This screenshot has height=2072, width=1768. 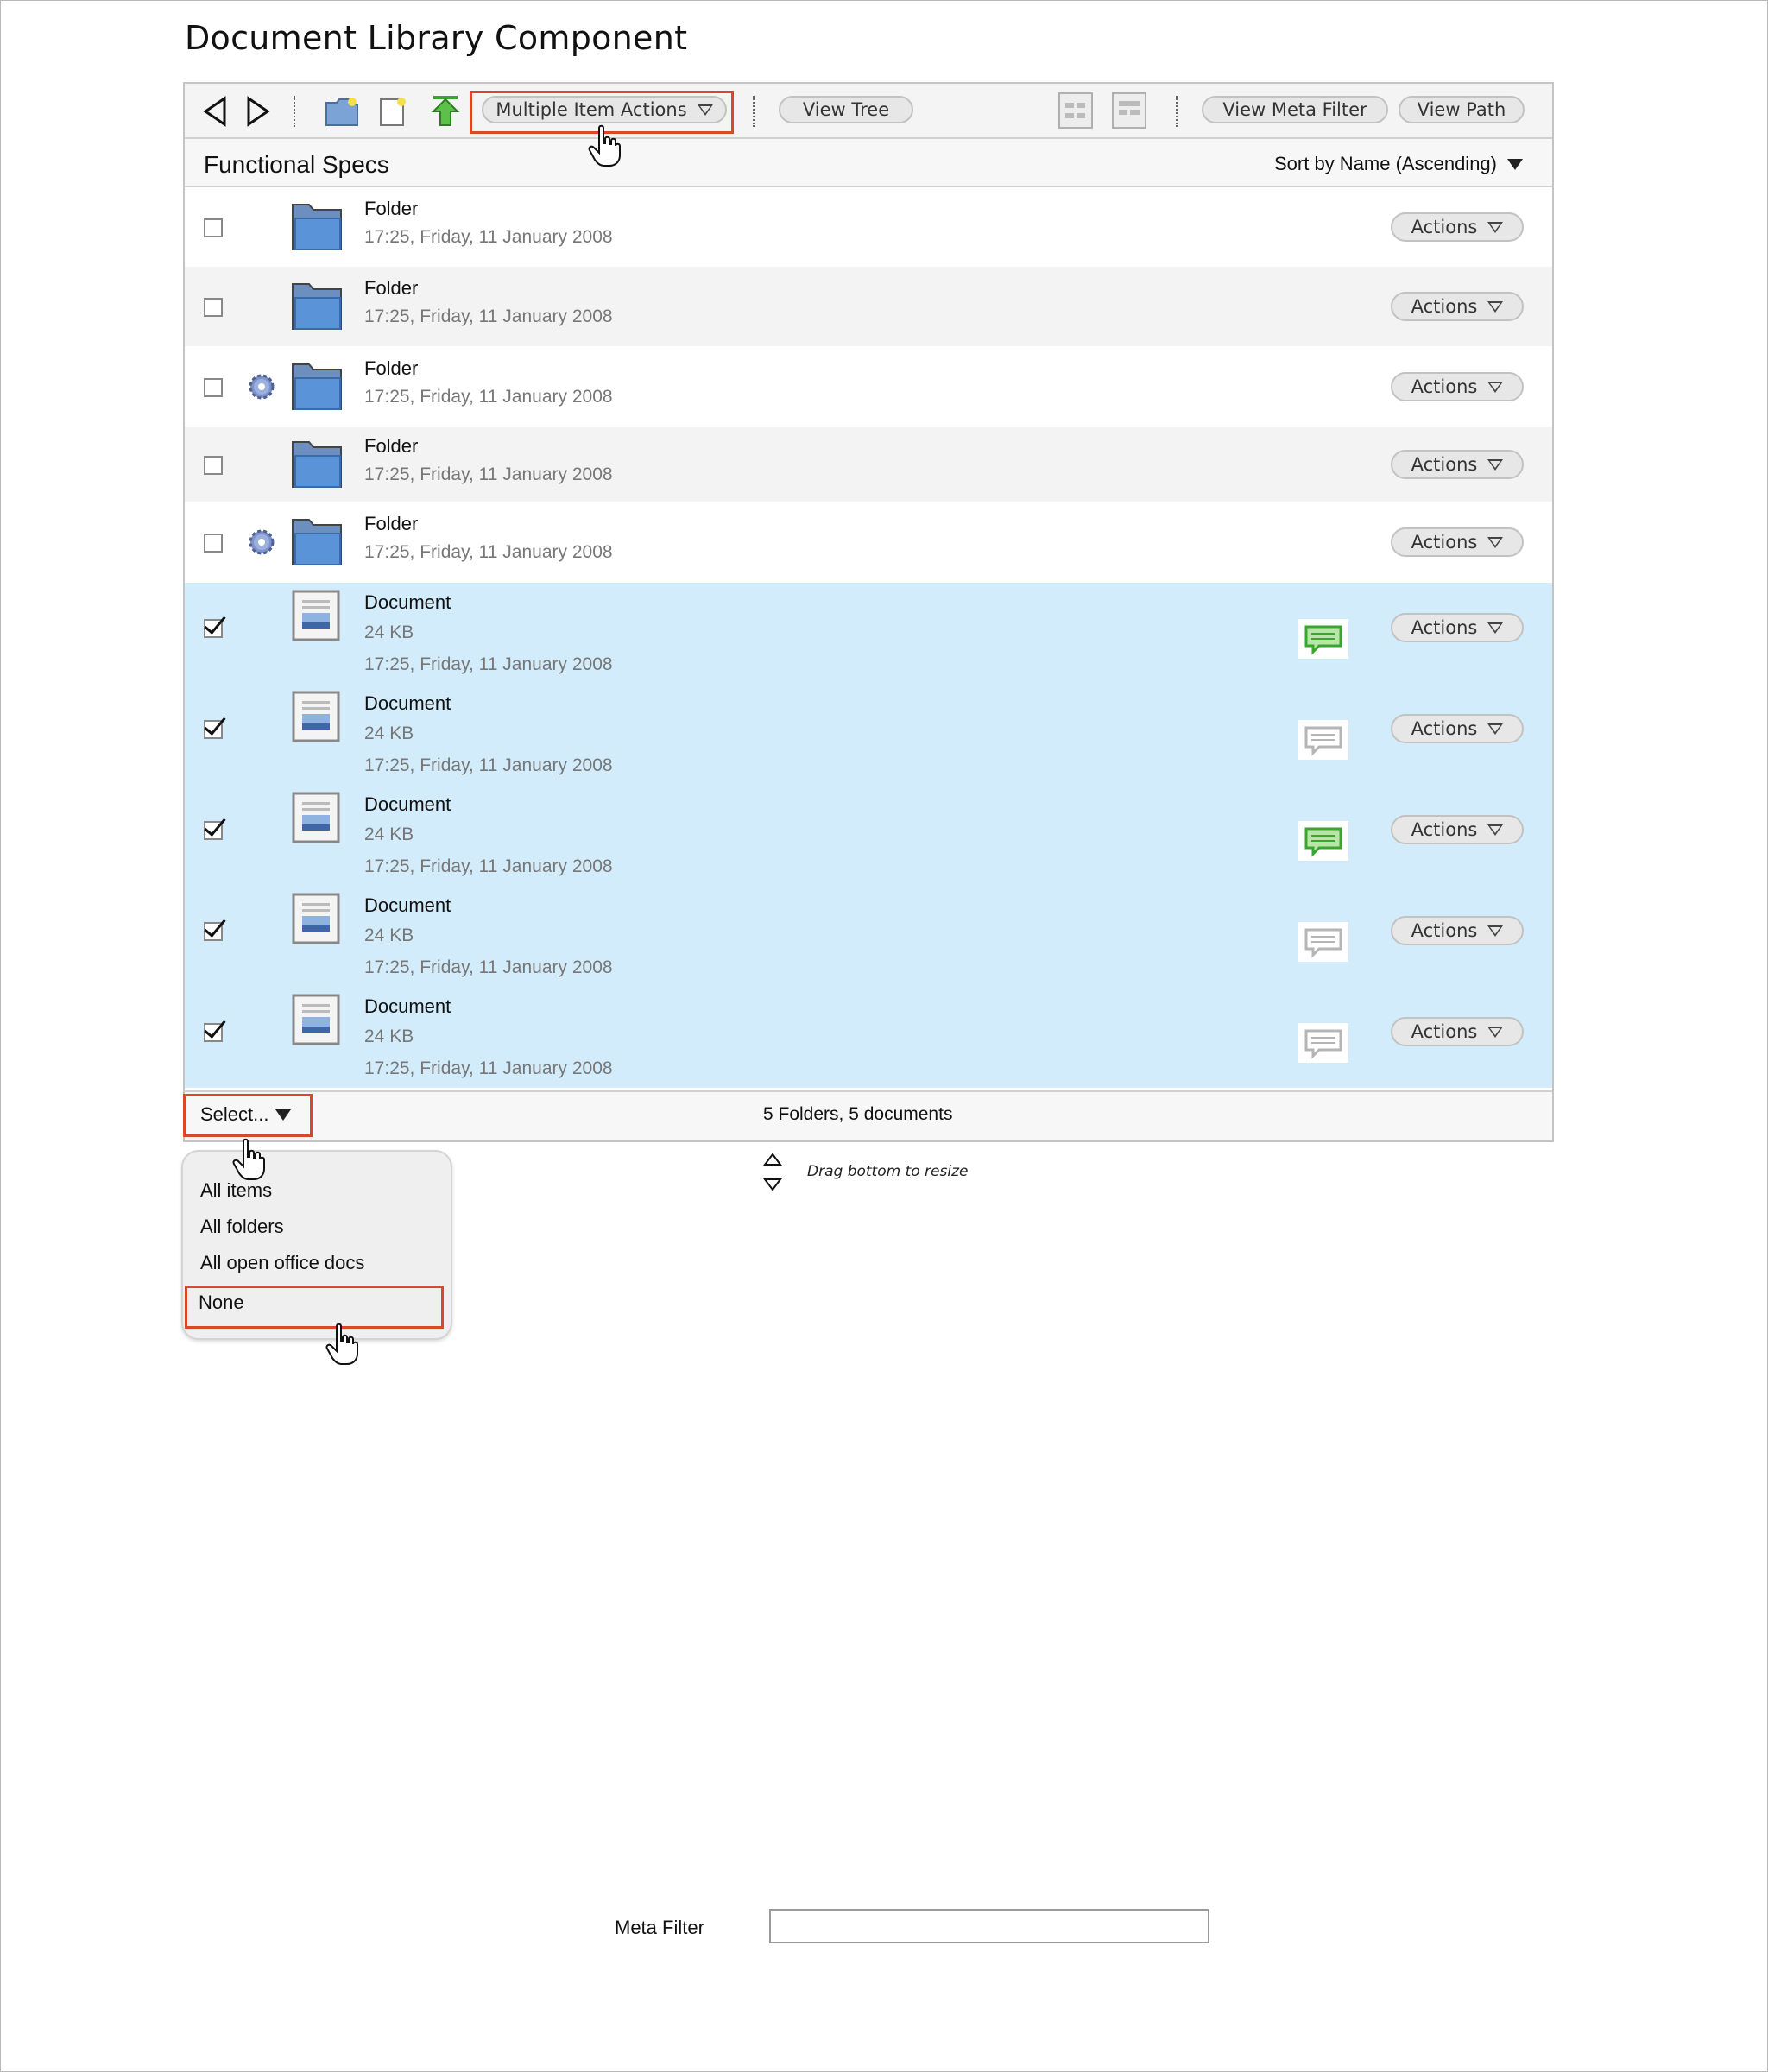 I want to click on sort-label: Sort by Name (Ascending), so click(x=1386, y=163).